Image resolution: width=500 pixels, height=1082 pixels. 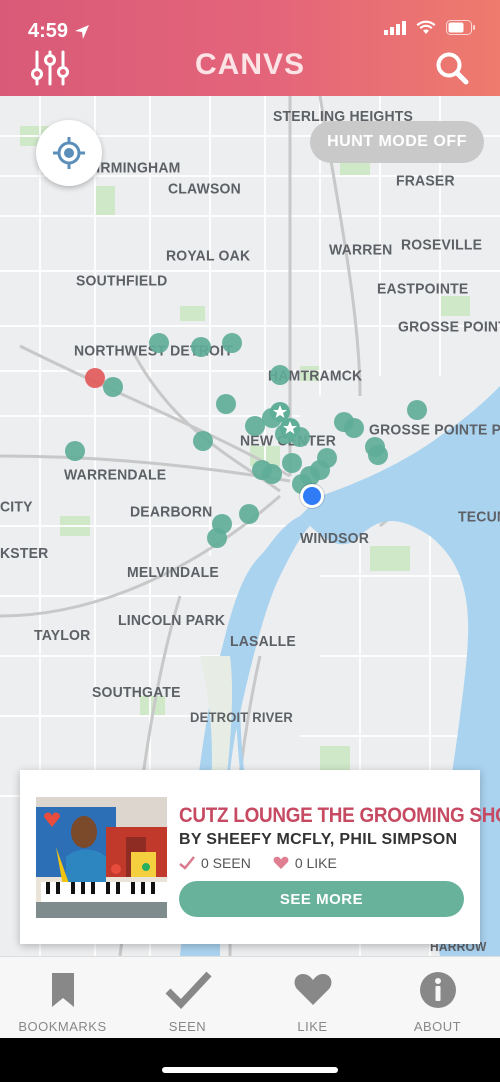 What do you see at coordinates (426, 27) in the screenshot?
I see `wifi-icon` at bounding box center [426, 27].